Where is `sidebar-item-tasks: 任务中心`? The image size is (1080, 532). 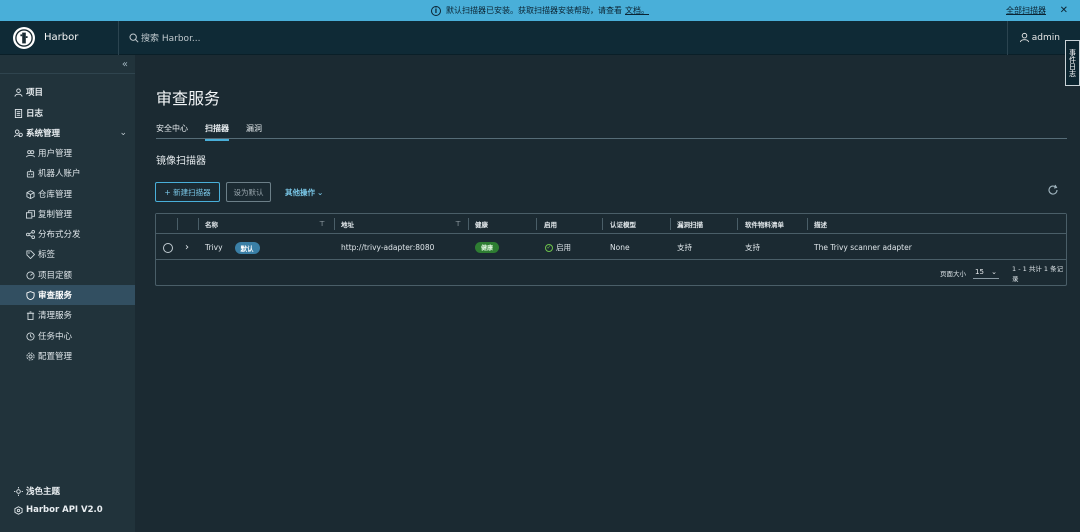 sidebar-item-tasks: 任务中心 is located at coordinates (67, 336).